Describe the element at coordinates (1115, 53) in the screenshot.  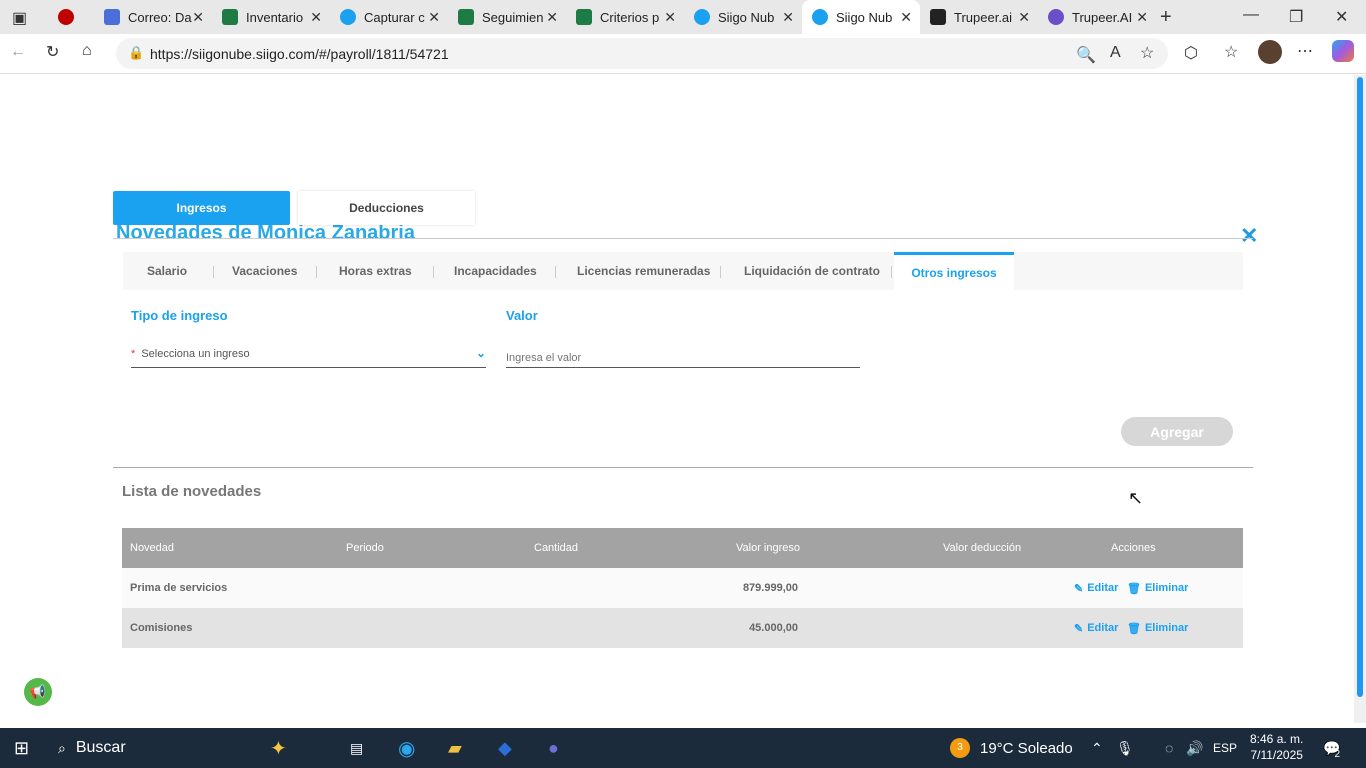
I see `read-aloud-icon: A` at that location.